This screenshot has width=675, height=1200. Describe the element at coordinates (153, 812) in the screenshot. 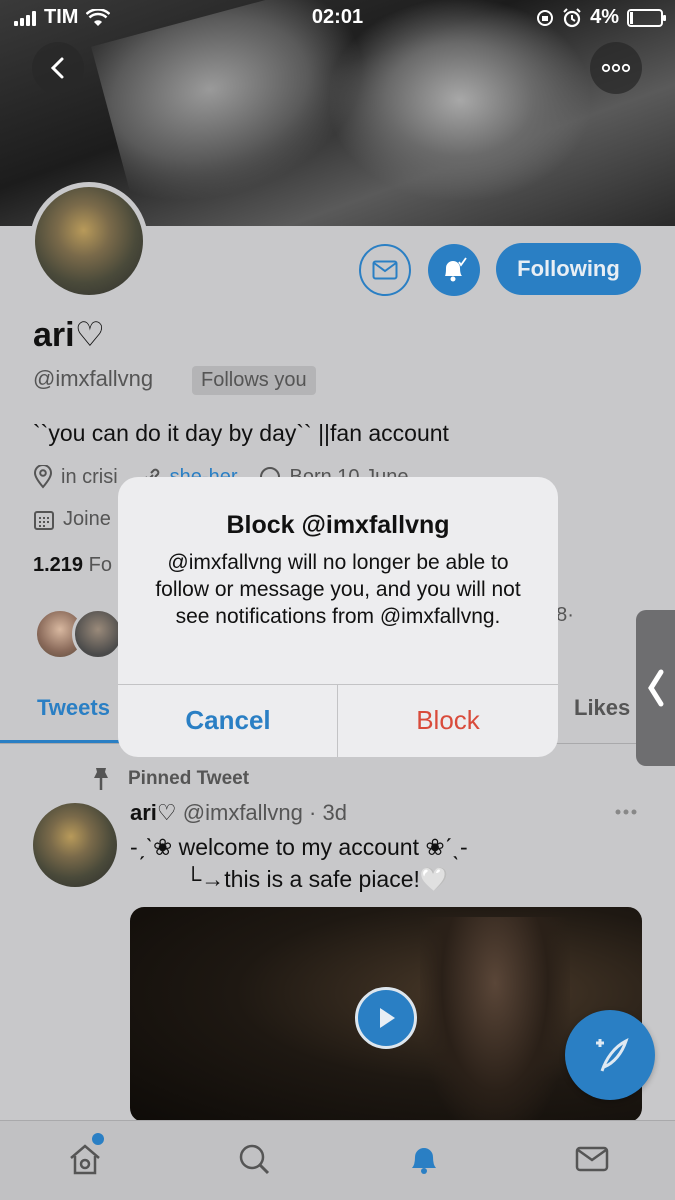

I see `tweet-author-name: ari♡` at that location.